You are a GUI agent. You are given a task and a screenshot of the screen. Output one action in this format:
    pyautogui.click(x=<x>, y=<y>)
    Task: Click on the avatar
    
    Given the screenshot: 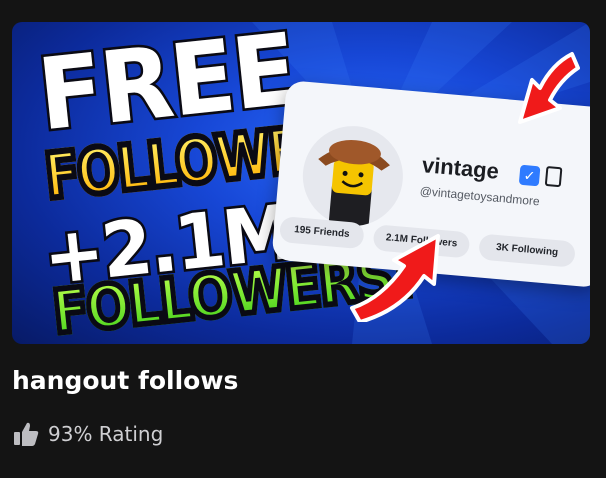 What is the action you would take?
    pyautogui.click(x=353, y=176)
    